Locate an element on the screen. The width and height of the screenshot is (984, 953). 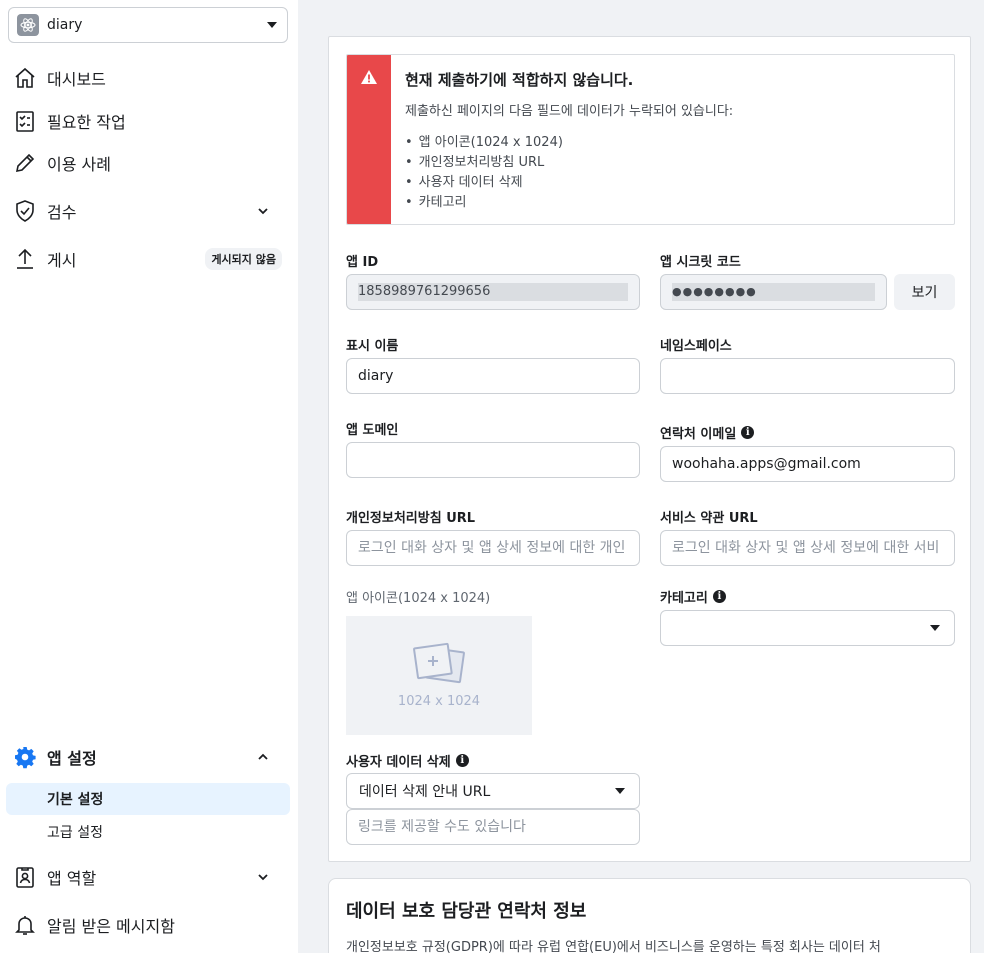
alert-strip is located at coordinates (369, 139).